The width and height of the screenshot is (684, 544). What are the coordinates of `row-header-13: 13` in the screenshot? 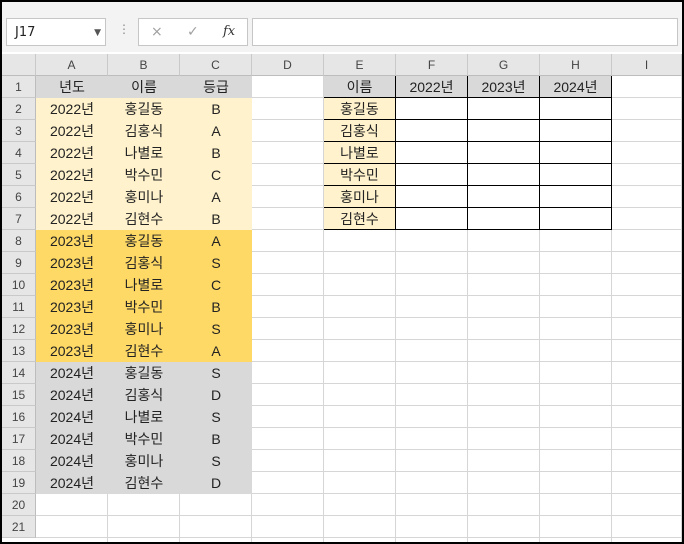 It's located at (19, 351).